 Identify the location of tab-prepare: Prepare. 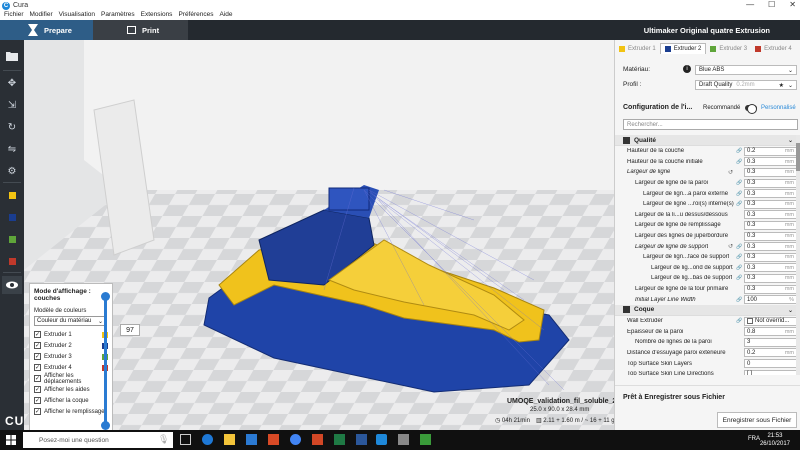
(46, 30).